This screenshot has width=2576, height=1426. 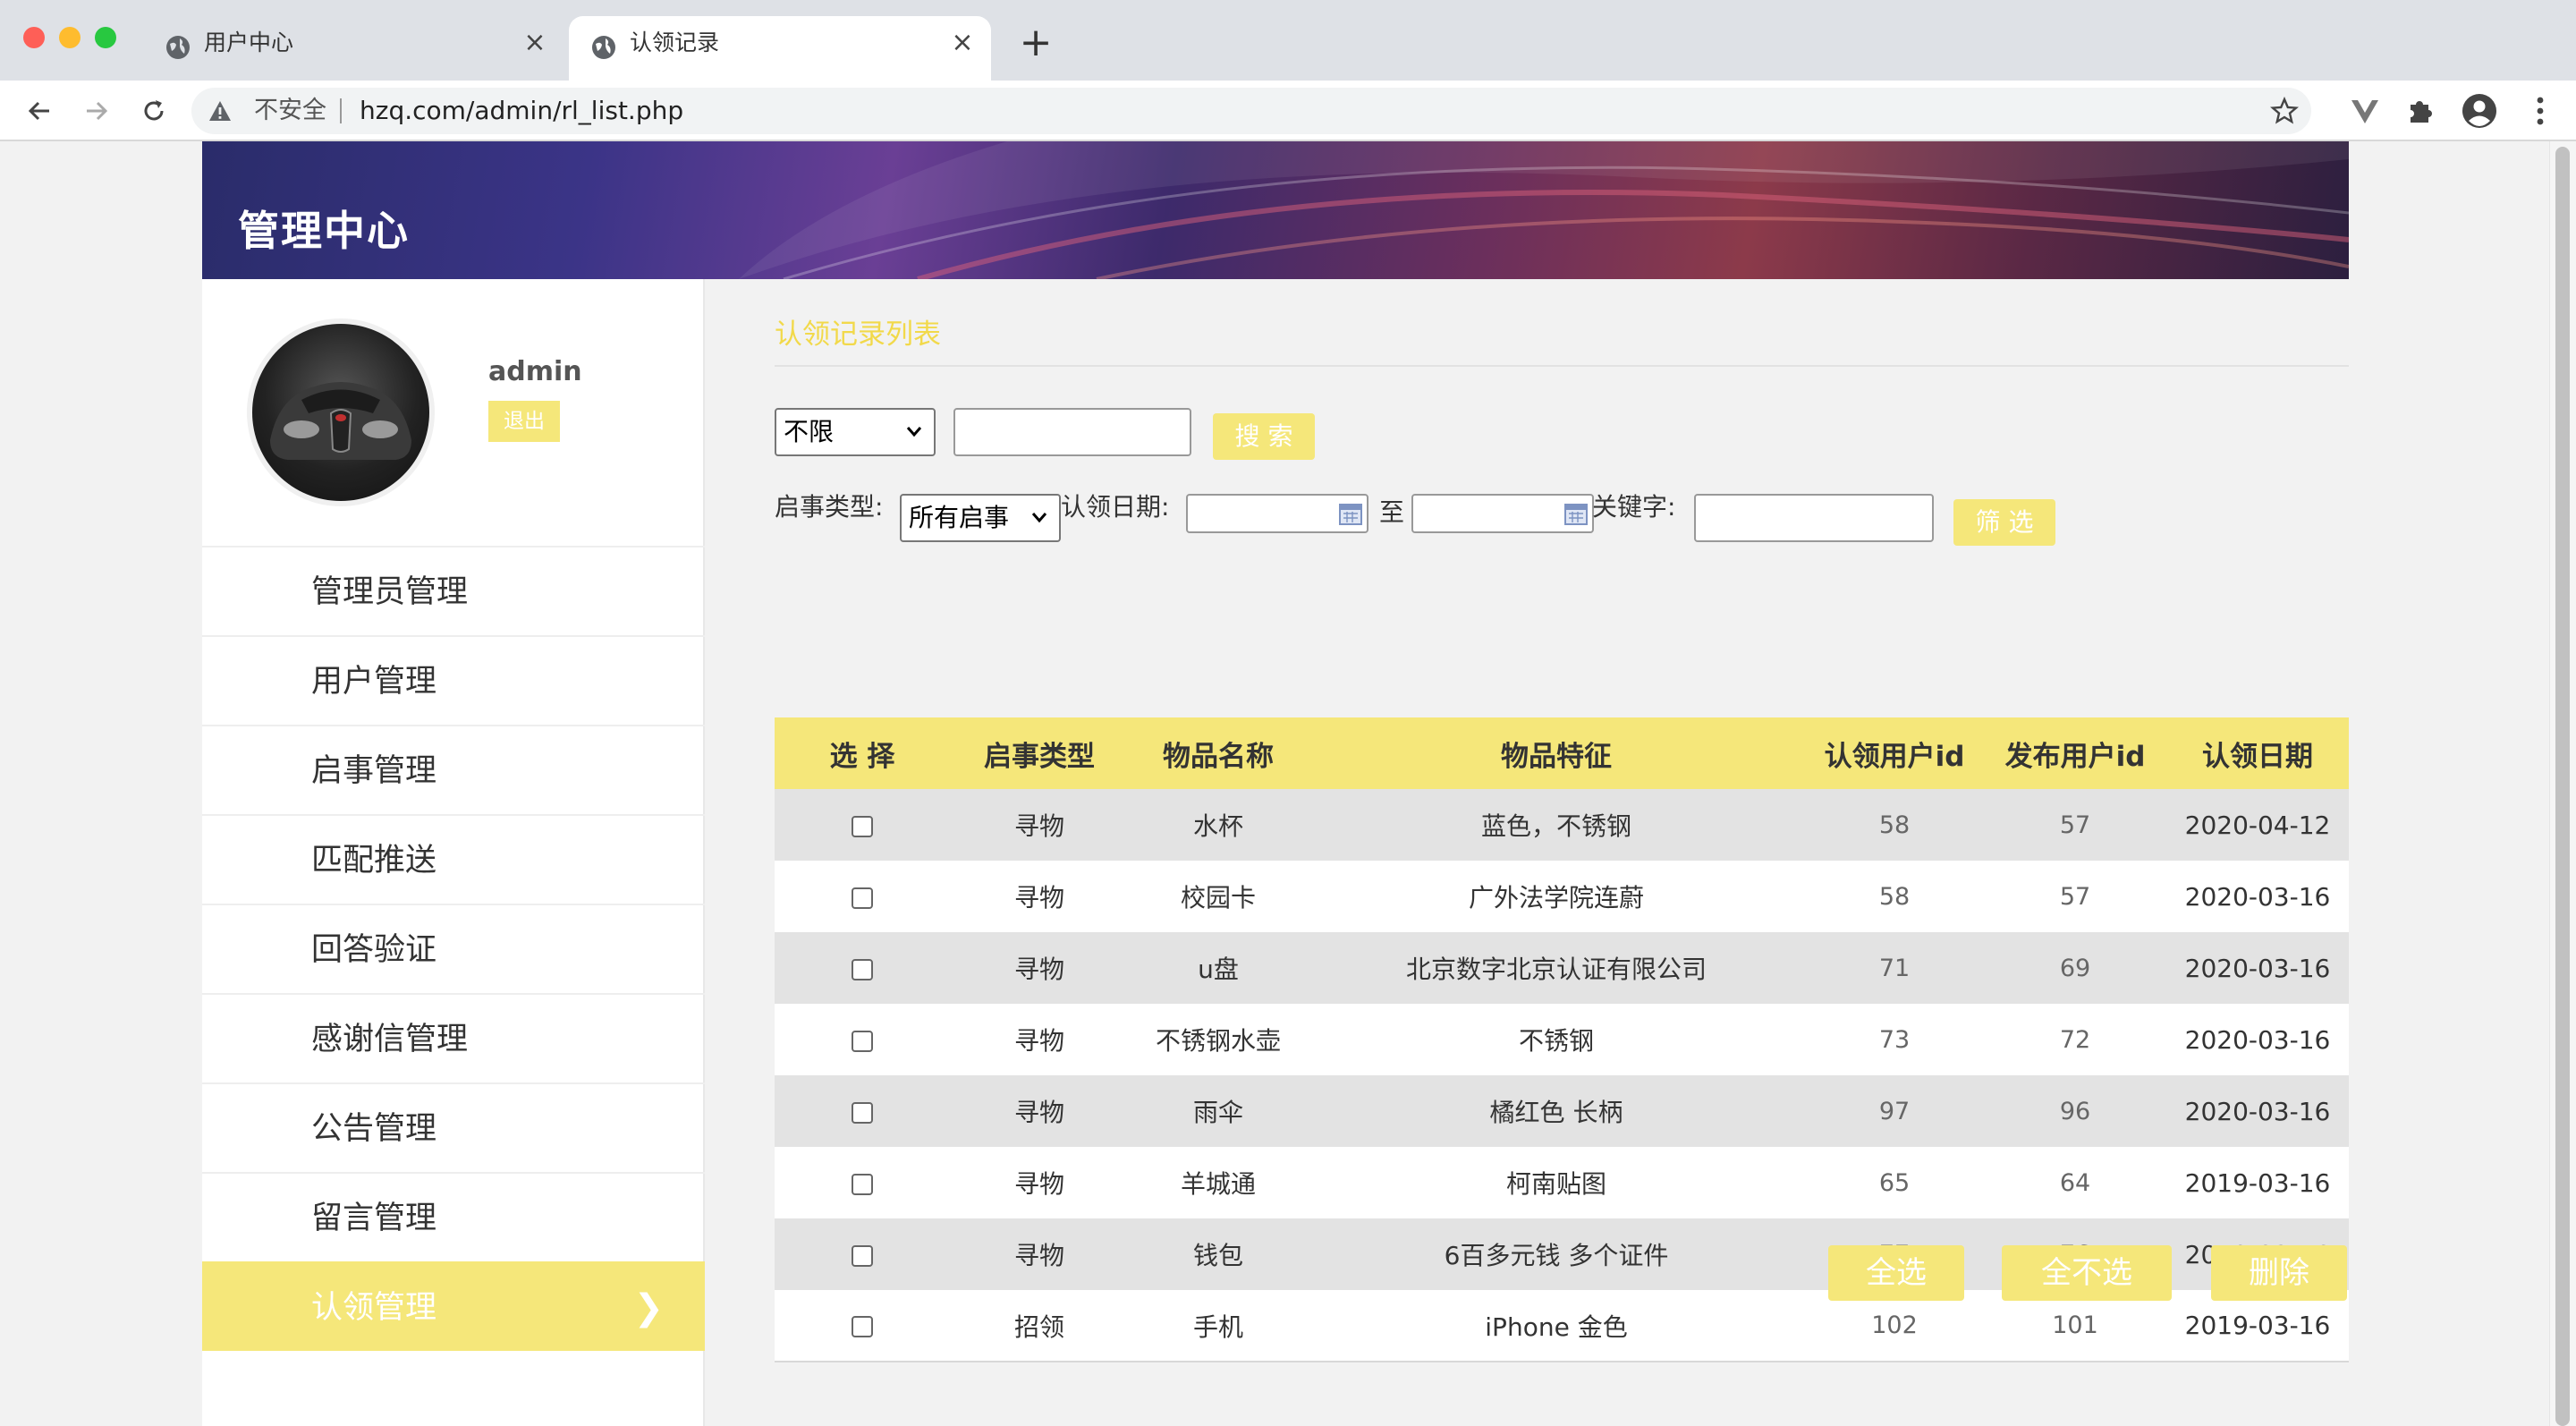 I want to click on reload-button, so click(x=154, y=111).